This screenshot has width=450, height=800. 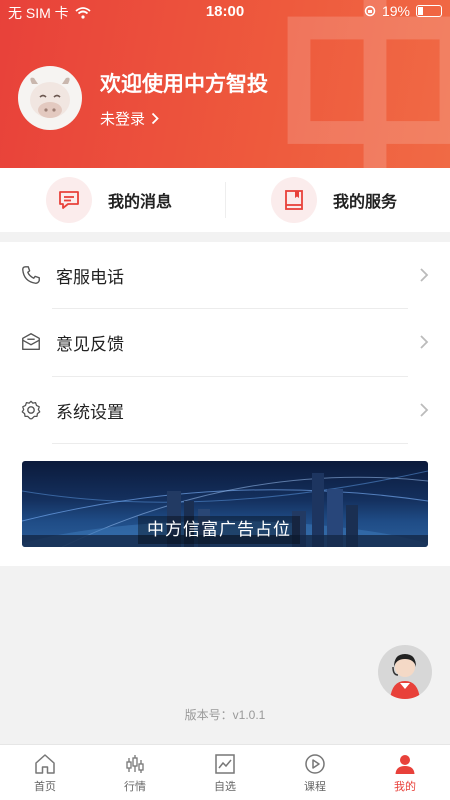 I want to click on menu-label-feedback: 意见反馈, so click(x=90, y=344).